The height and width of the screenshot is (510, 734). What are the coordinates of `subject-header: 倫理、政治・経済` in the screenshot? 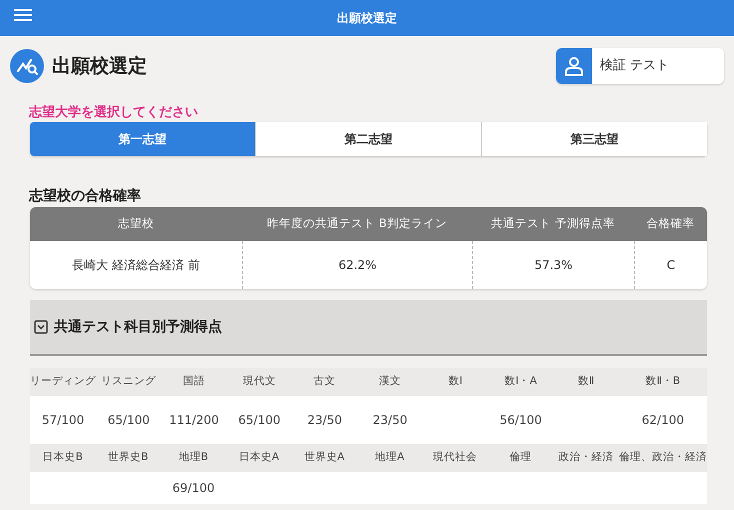 It's located at (662, 458).